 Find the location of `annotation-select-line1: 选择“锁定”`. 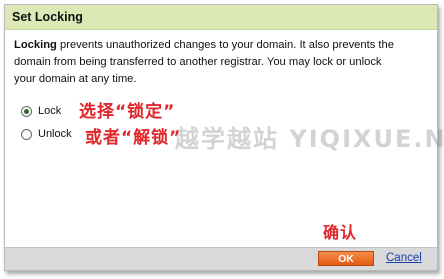

annotation-select-line1: 选择“锁定” is located at coordinates (127, 112).